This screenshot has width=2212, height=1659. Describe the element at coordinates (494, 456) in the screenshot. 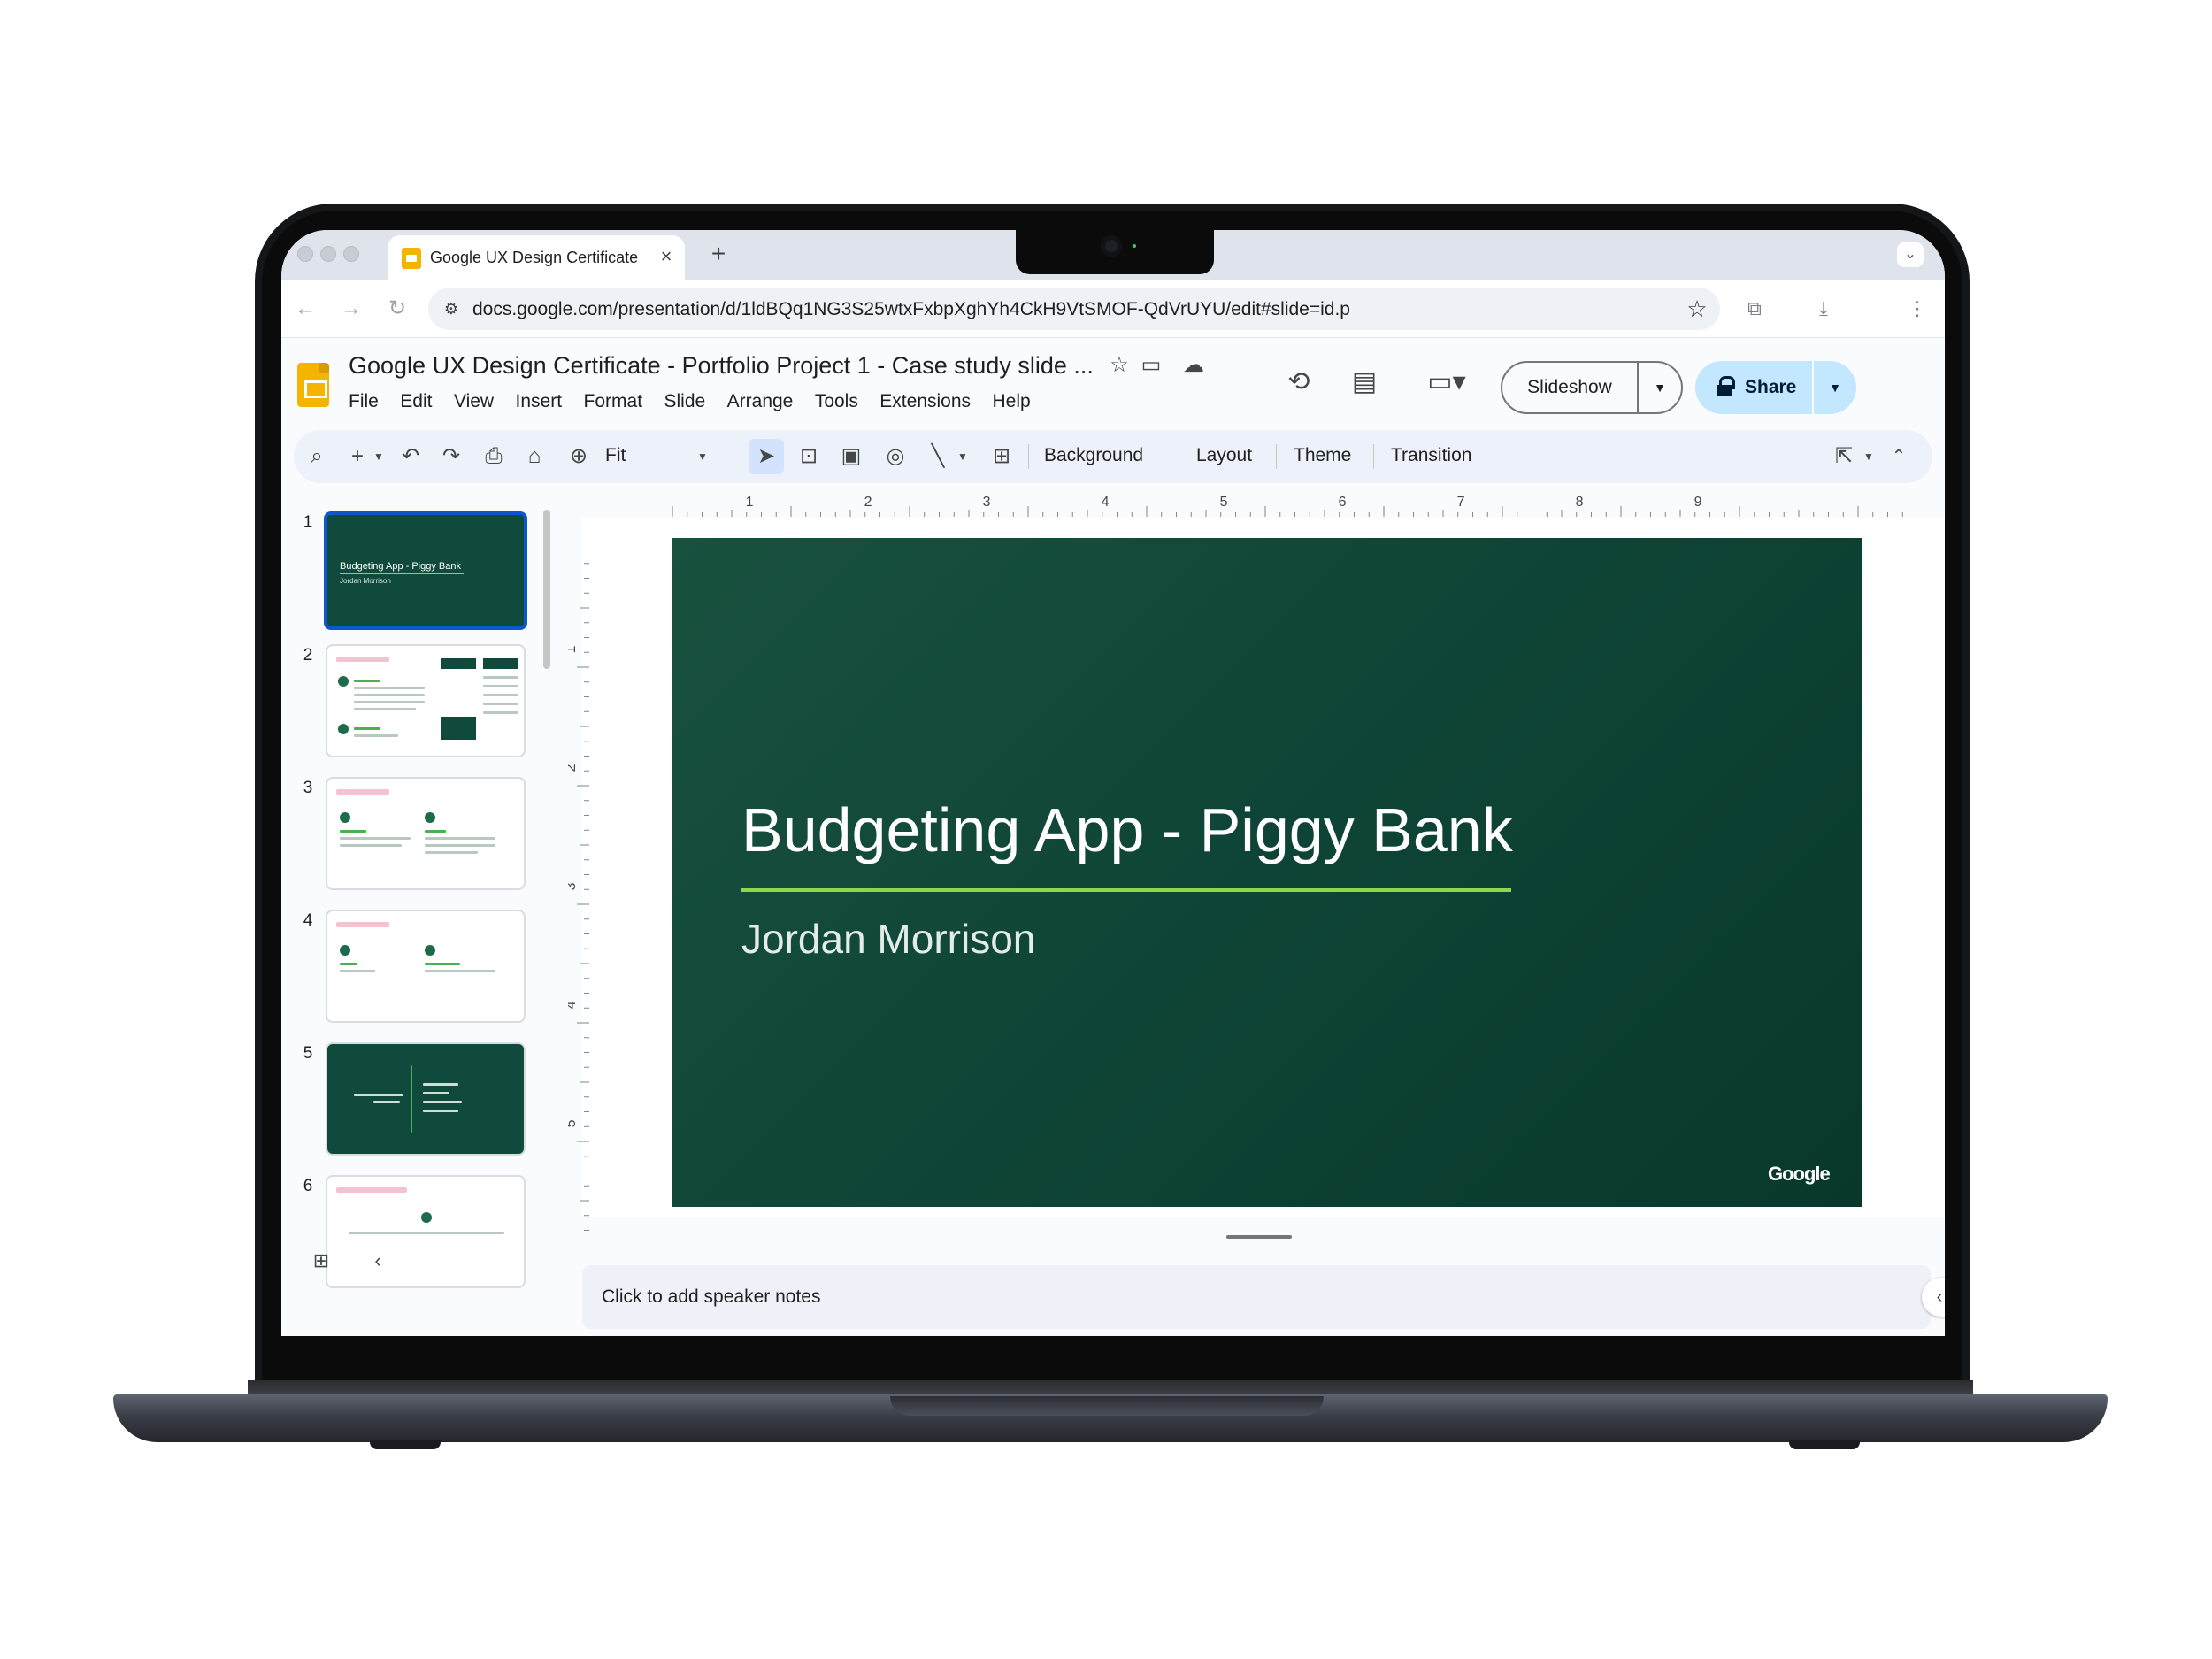

I see `print-icon: ⎙` at that location.